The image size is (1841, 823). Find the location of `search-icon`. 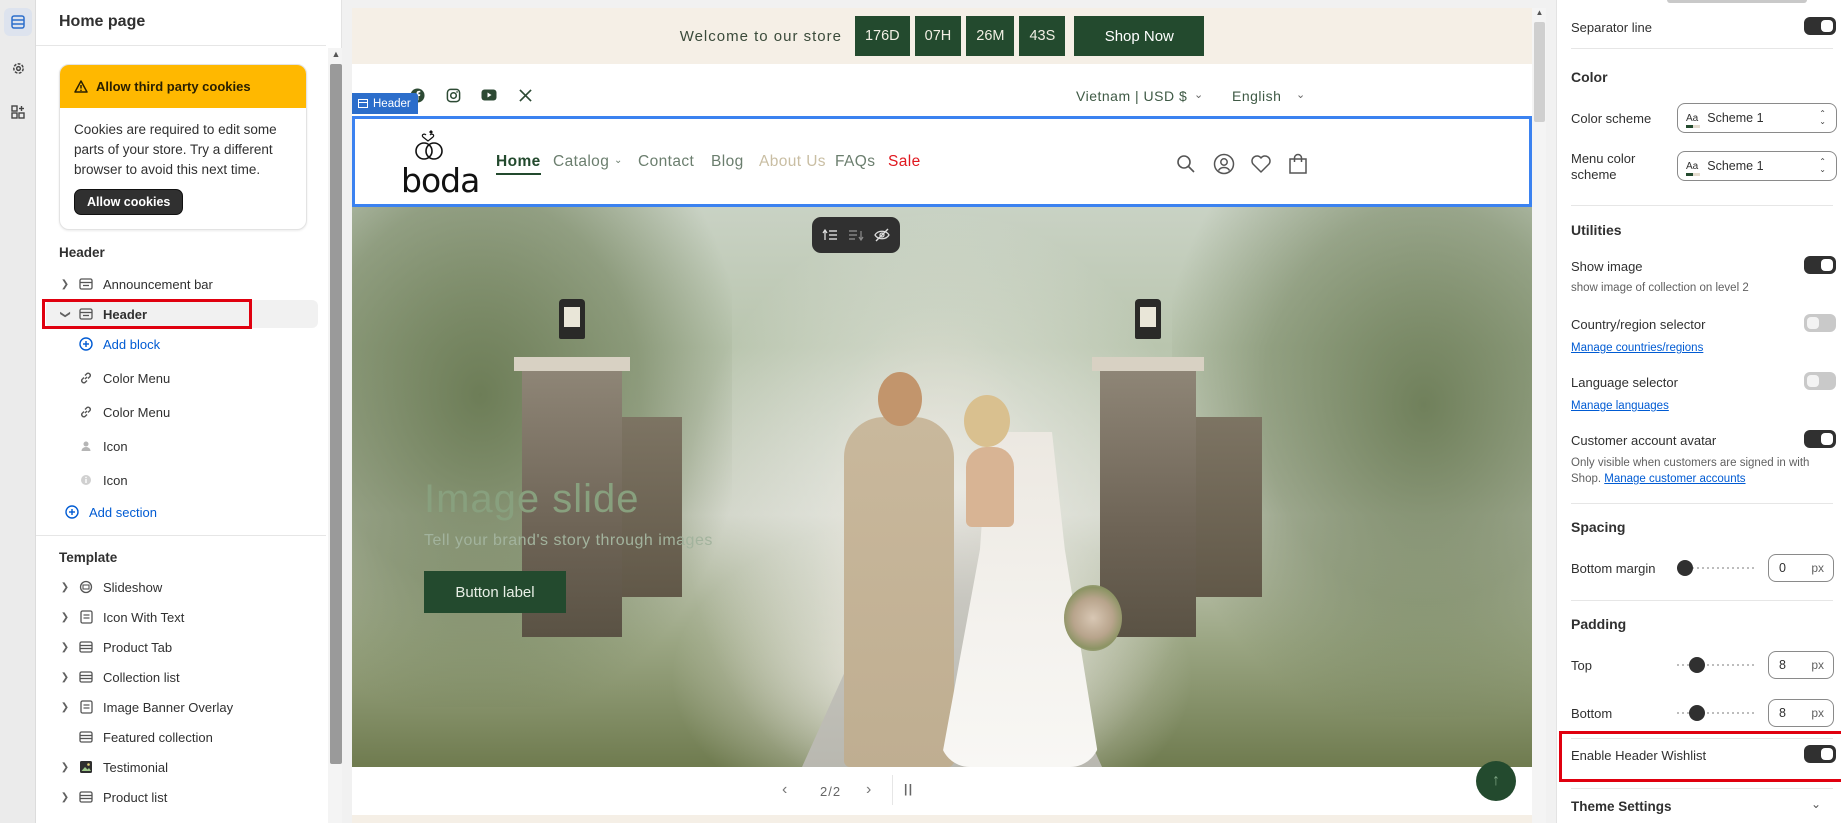

search-icon is located at coordinates (1186, 164).